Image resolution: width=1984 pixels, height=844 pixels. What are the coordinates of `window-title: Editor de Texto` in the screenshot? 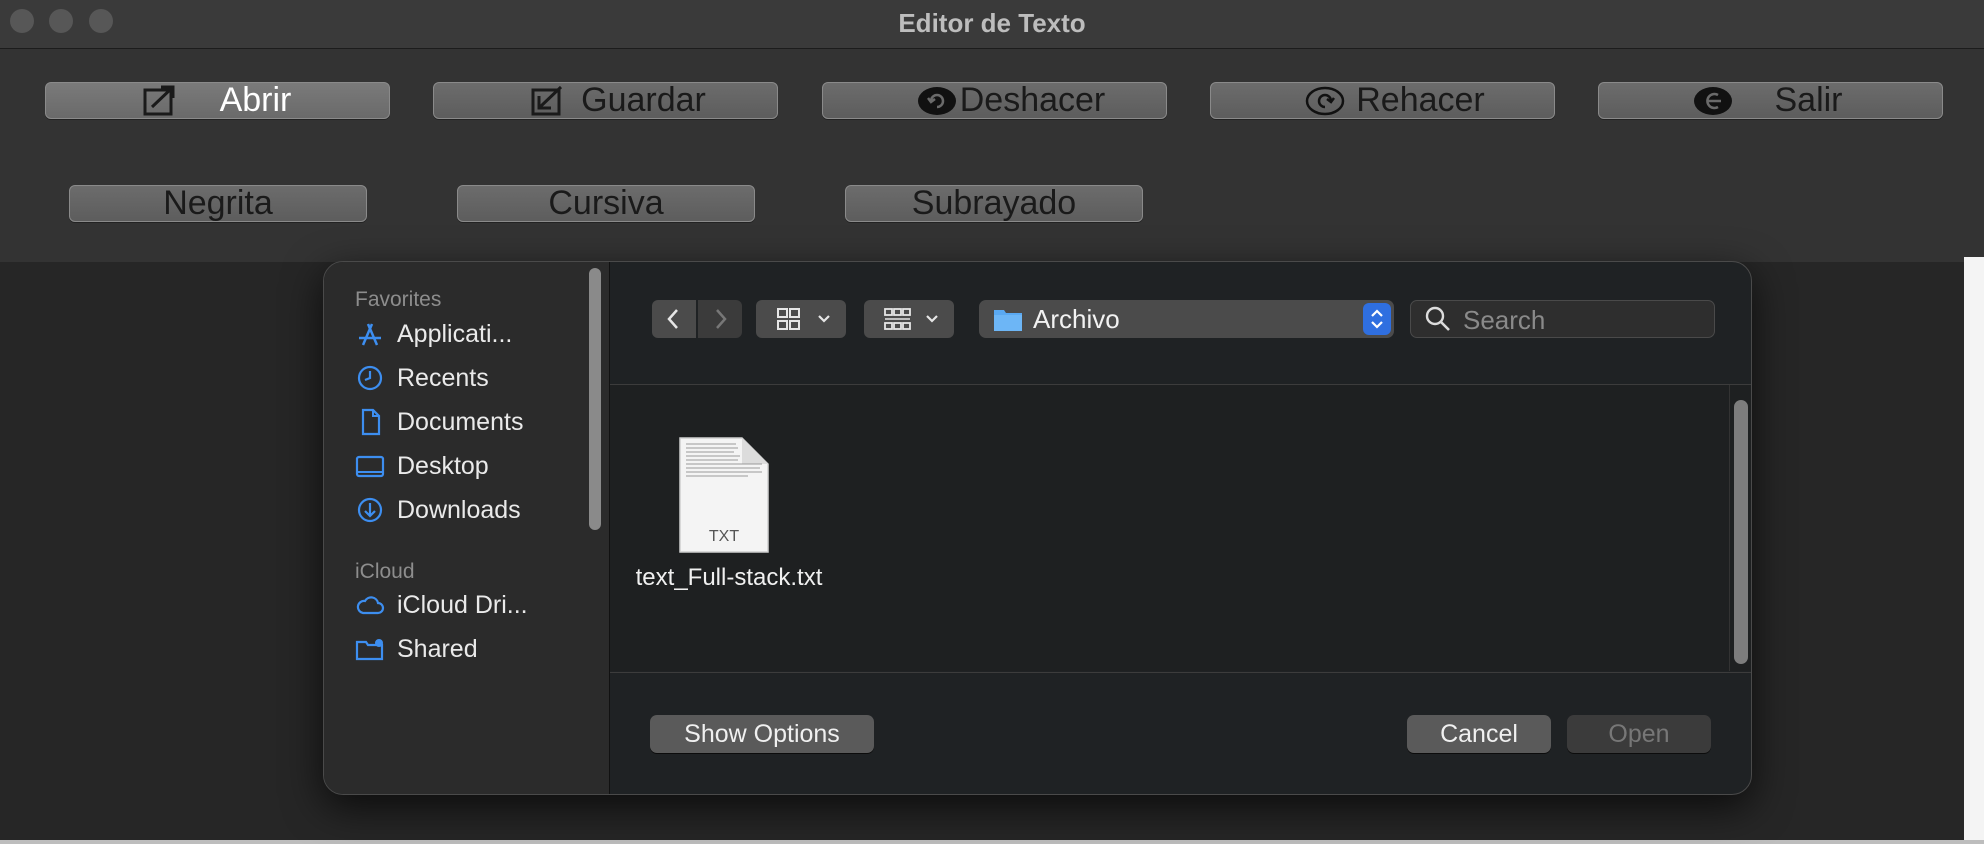 It's located at (992, 23).